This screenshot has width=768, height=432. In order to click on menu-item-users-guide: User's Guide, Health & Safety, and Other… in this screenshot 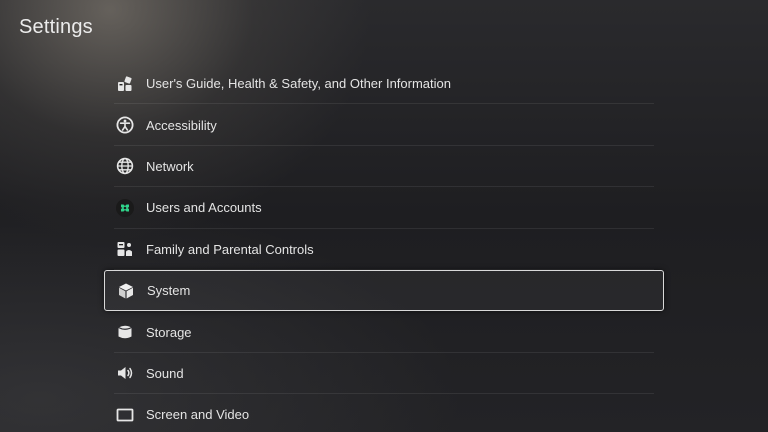, I will do `click(384, 84)`.